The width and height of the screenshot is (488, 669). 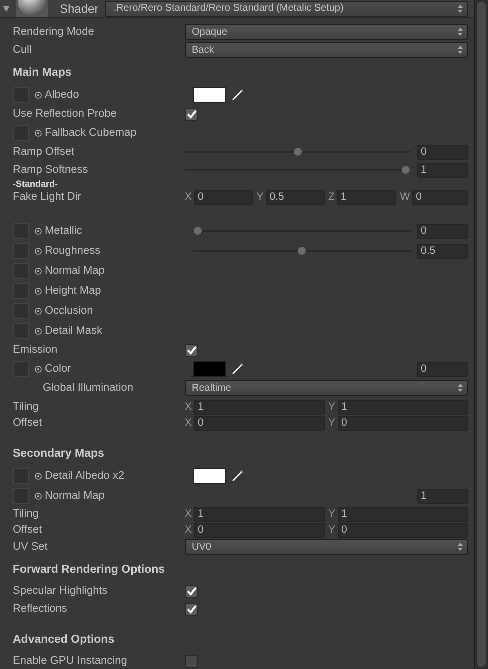 What do you see at coordinates (63, 231) in the screenshot?
I see `property-label: Metallic` at bounding box center [63, 231].